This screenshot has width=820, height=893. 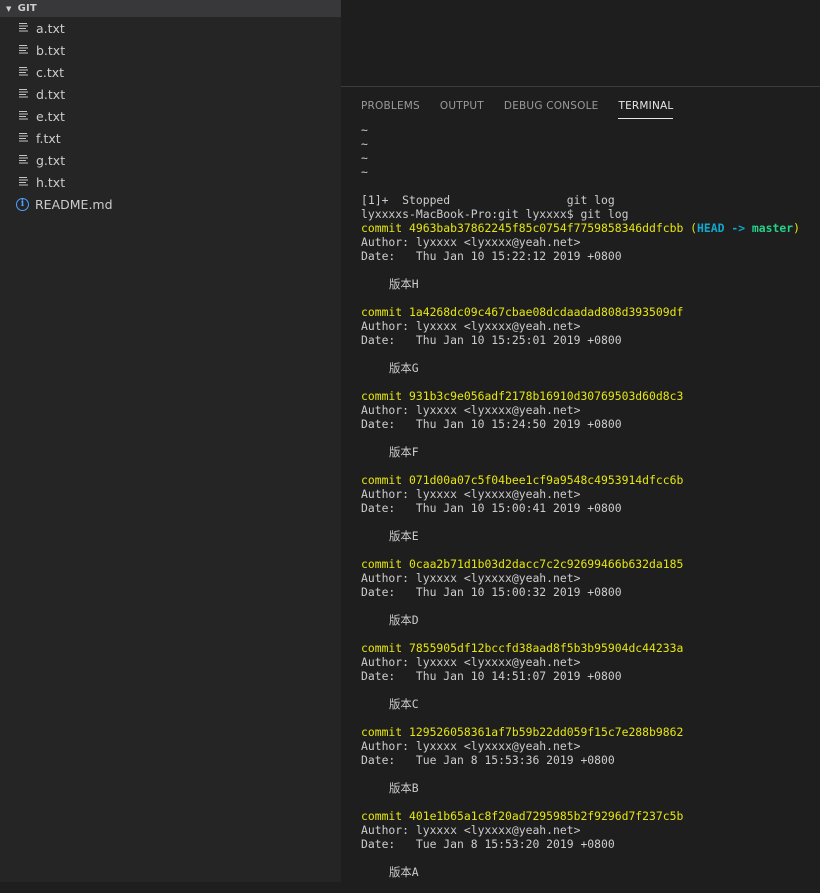 What do you see at coordinates (488, 200) in the screenshot?
I see `stopped-line: [1]+ Stopped git log` at bounding box center [488, 200].